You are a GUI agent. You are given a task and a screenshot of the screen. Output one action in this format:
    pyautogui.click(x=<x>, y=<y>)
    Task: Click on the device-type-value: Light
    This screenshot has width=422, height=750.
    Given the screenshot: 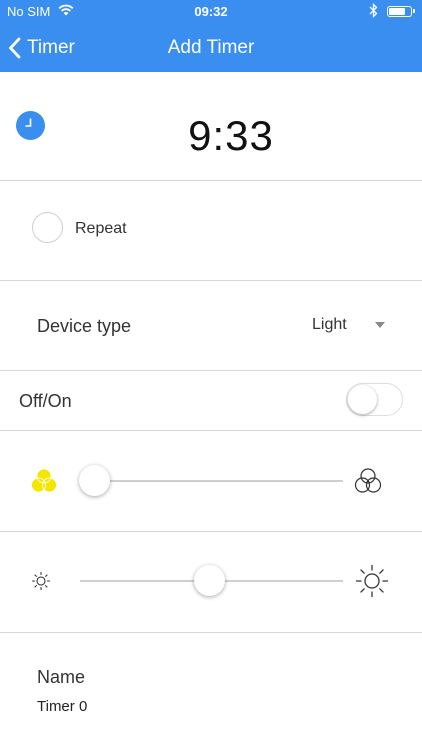 What is the action you would take?
    pyautogui.click(x=329, y=324)
    